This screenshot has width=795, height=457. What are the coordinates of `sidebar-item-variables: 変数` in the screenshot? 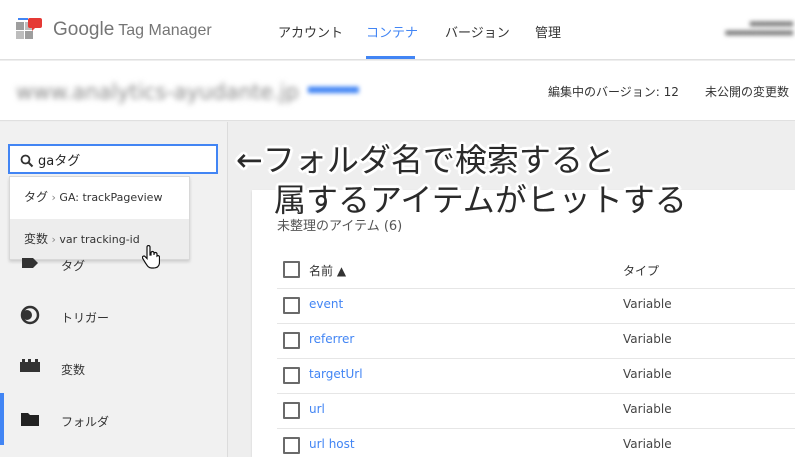 It's located at (113, 367).